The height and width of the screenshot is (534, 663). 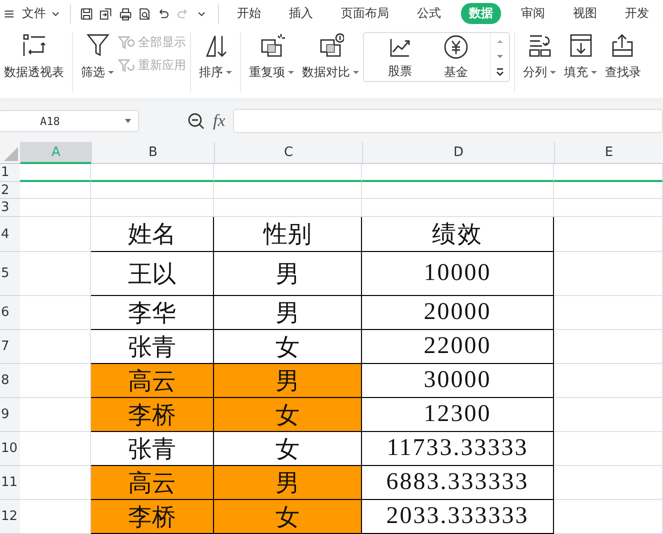 What do you see at coordinates (11, 154) in the screenshot?
I see `select-all-icon` at bounding box center [11, 154].